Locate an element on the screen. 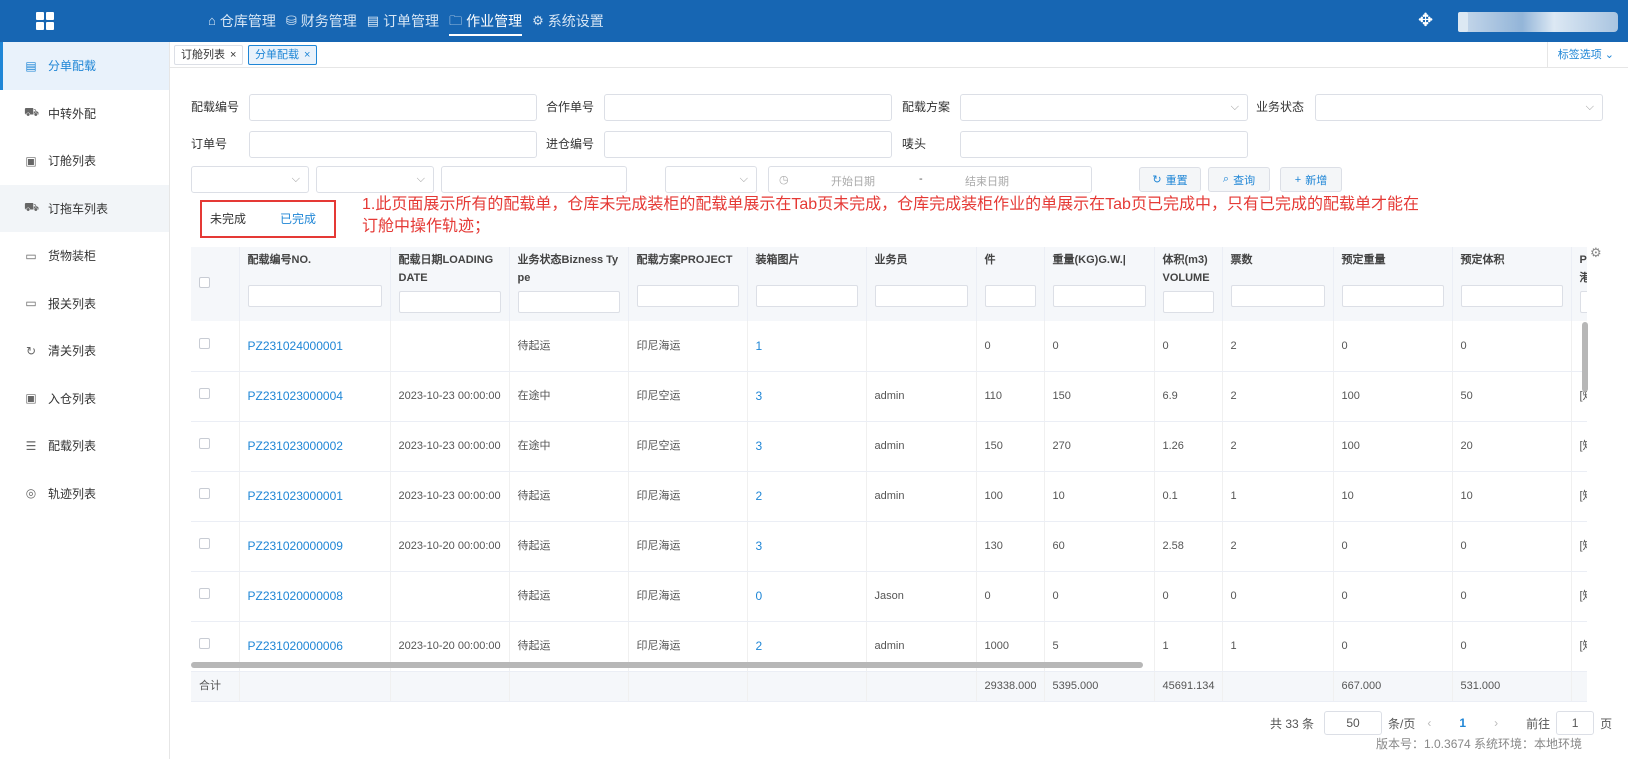  reset-button: ↻ 重置 is located at coordinates (1170, 179).